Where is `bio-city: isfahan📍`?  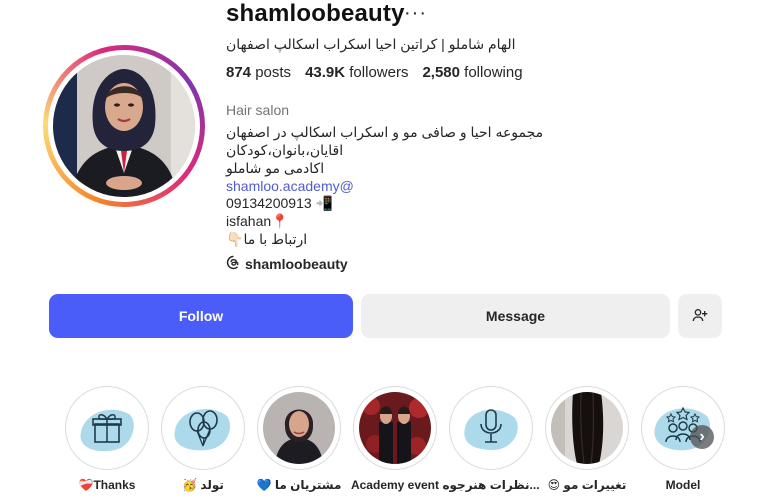 bio-city: isfahan📍 is located at coordinates (257, 221).